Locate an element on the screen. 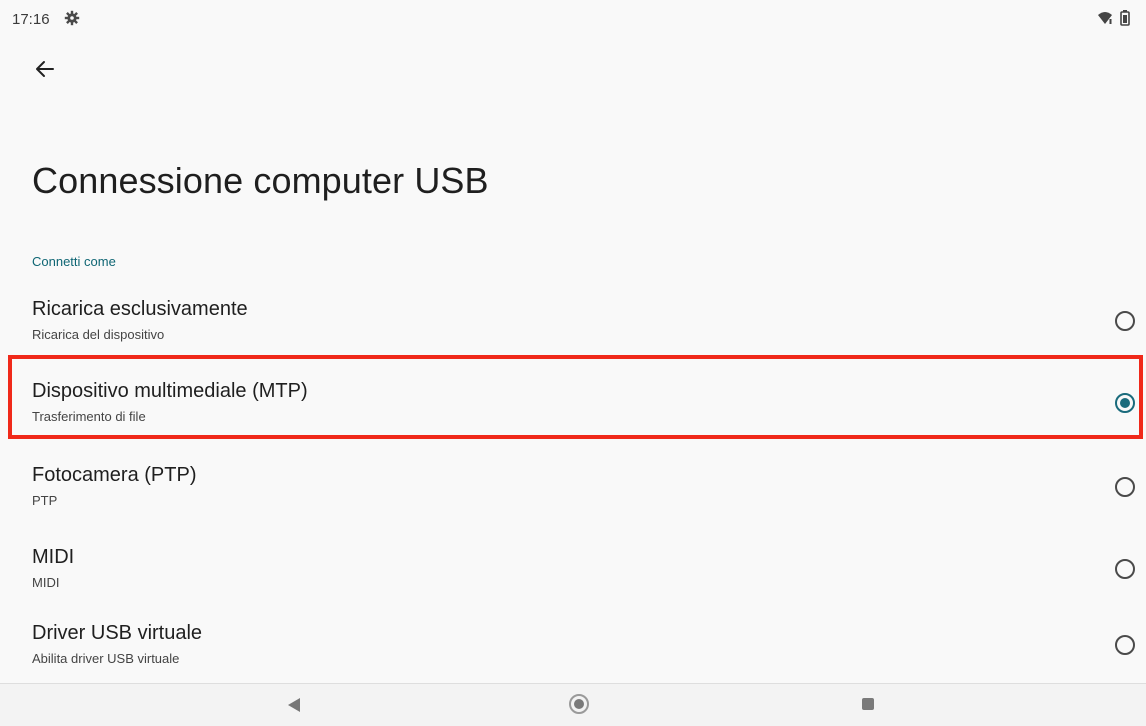  gear-icon is located at coordinates (72, 18).